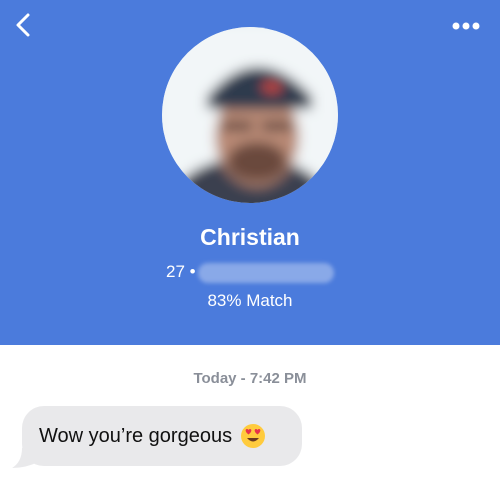 The height and width of the screenshot is (477, 500). I want to click on heart-eyes-emoji, so click(253, 436).